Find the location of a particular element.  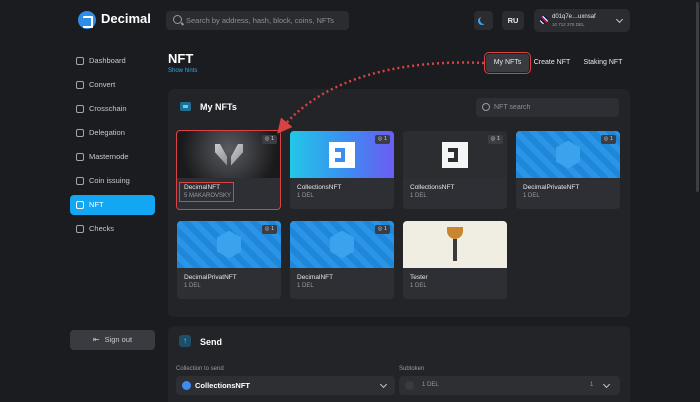

delegation-icon is located at coordinates (80, 133).